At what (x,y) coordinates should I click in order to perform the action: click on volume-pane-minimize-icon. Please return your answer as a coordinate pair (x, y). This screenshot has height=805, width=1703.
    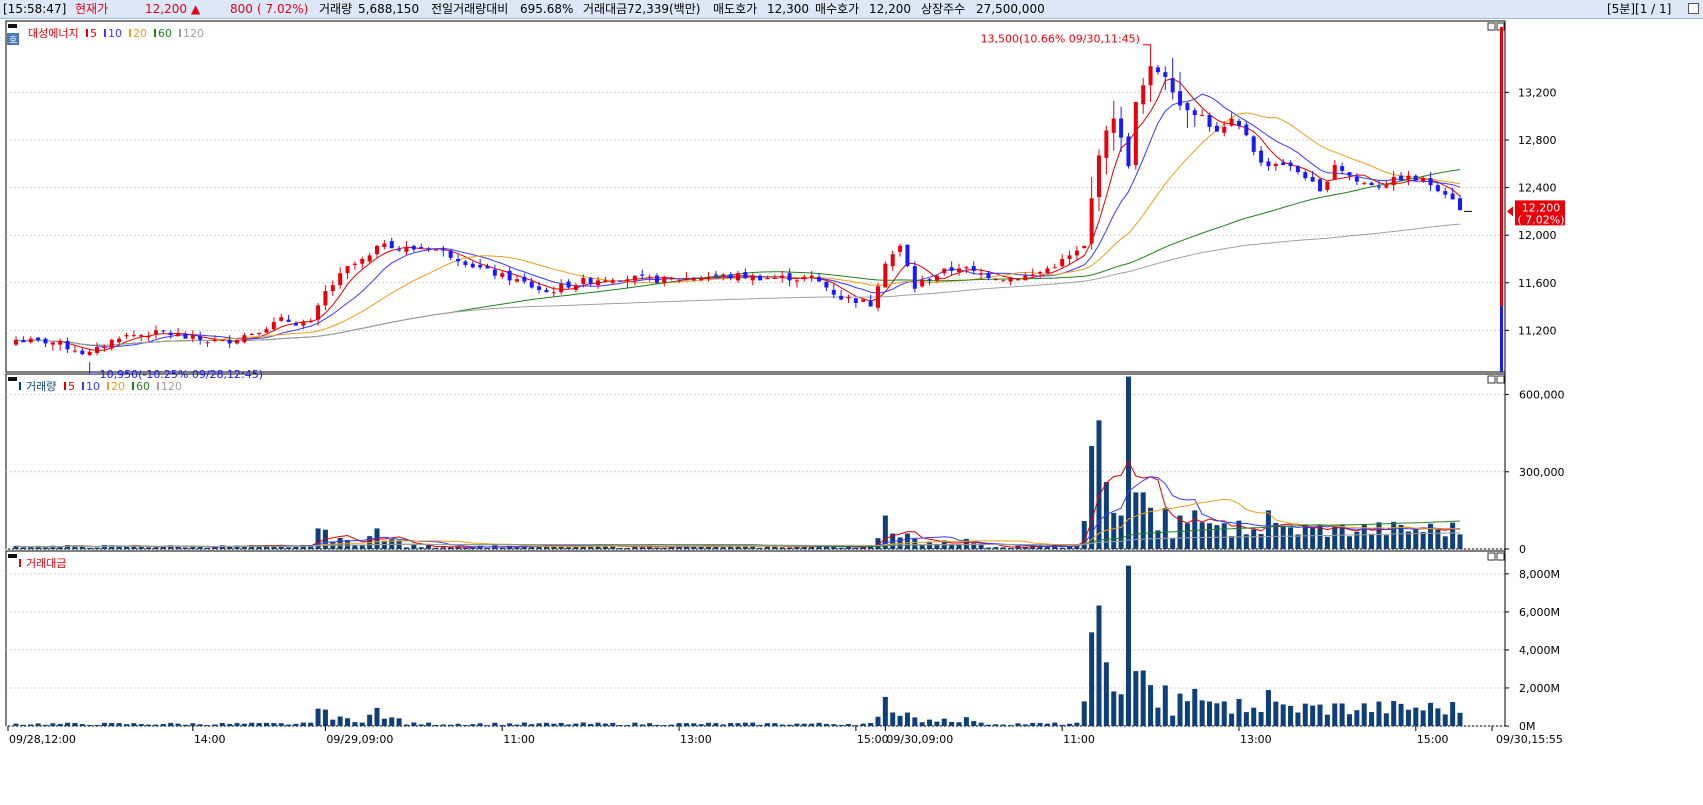
    Looking at the image, I should click on (1491, 379).